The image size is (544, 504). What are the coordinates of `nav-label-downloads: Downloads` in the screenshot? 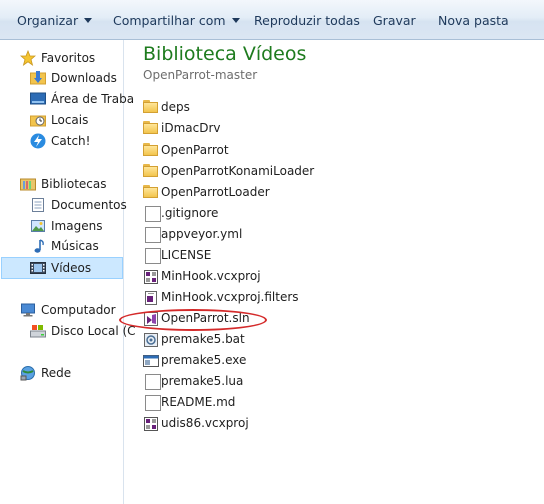 It's located at (84, 78).